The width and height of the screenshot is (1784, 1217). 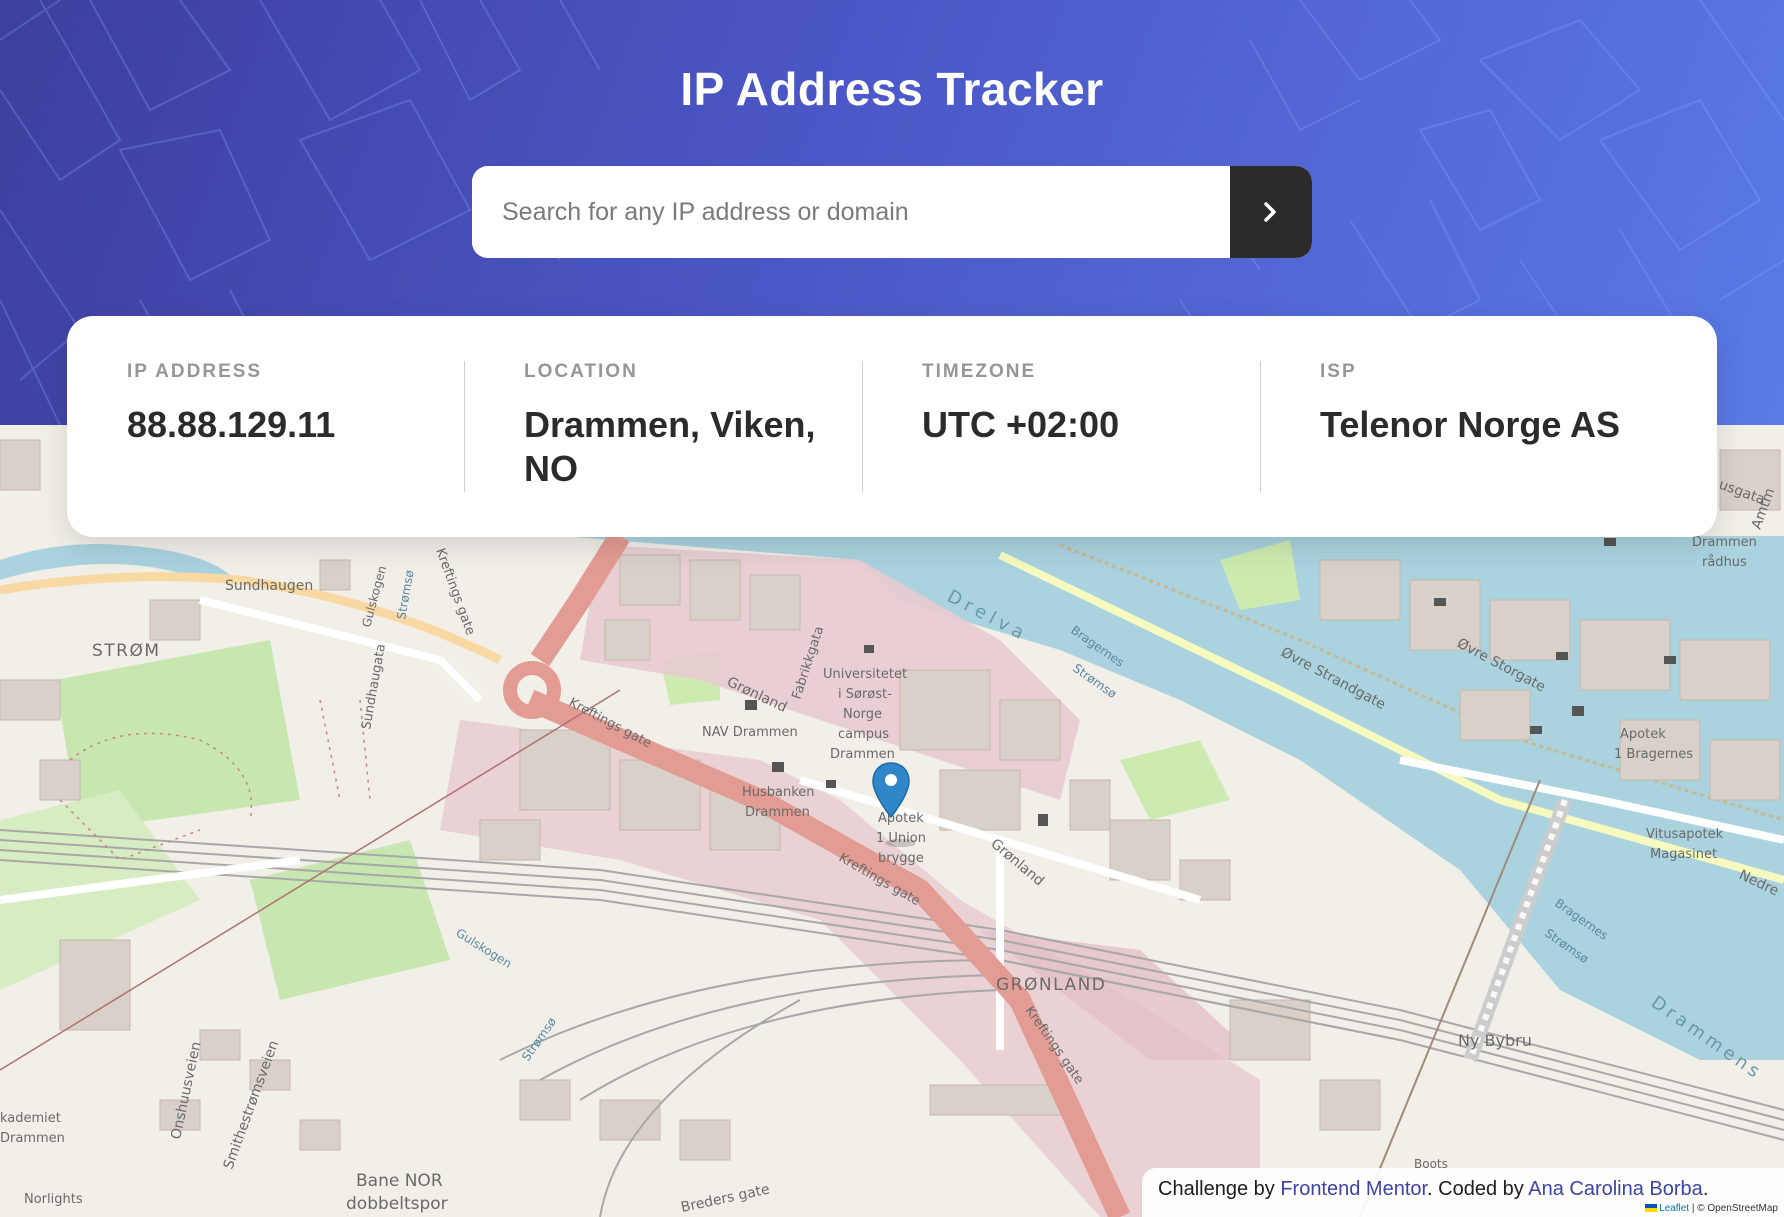 What do you see at coordinates (195, 371) in the screenshot?
I see `info-label: IP ADDRESS` at bounding box center [195, 371].